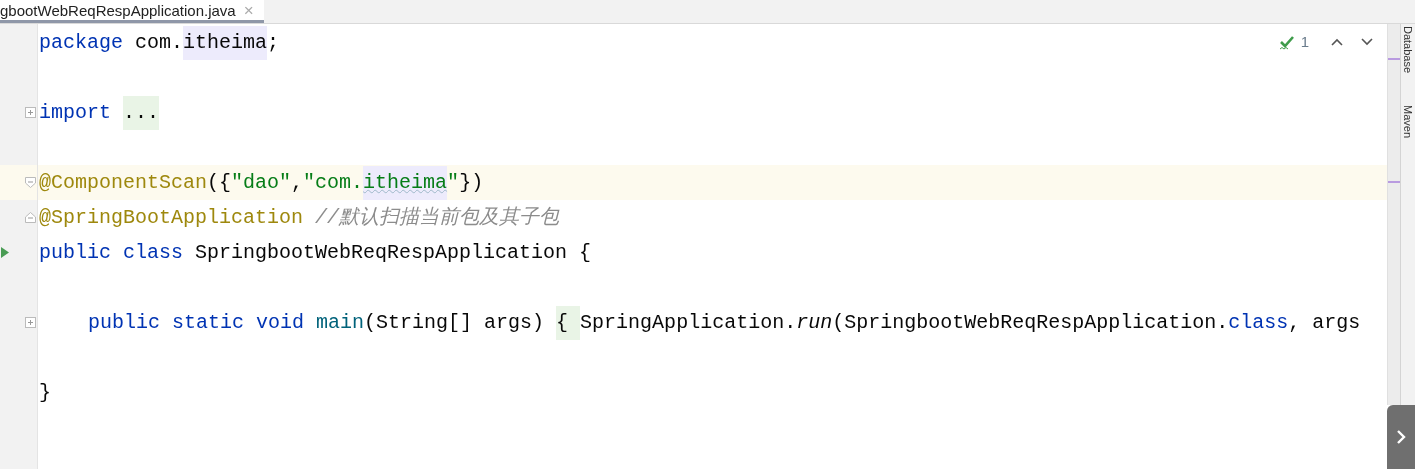  Describe the element at coordinates (45, 393) in the screenshot. I see `code-line: }` at that location.